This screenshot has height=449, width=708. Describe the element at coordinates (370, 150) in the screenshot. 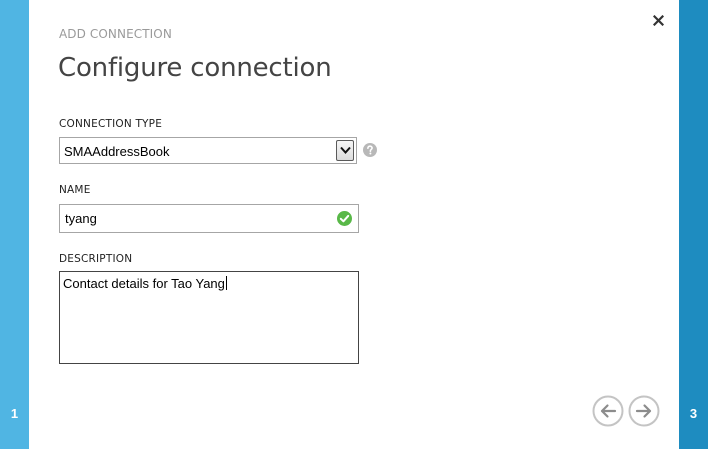

I see `help-icon` at that location.